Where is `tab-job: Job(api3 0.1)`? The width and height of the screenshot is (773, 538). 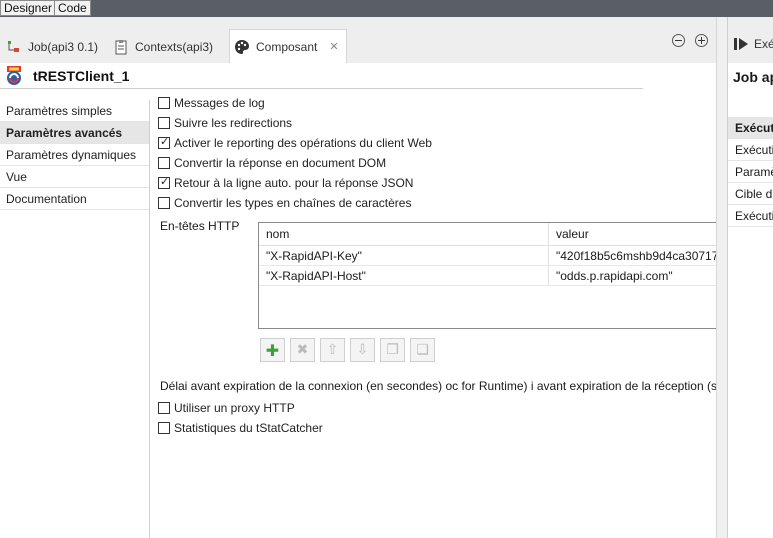
tab-job: Job(api3 0.1) is located at coordinates (52, 47).